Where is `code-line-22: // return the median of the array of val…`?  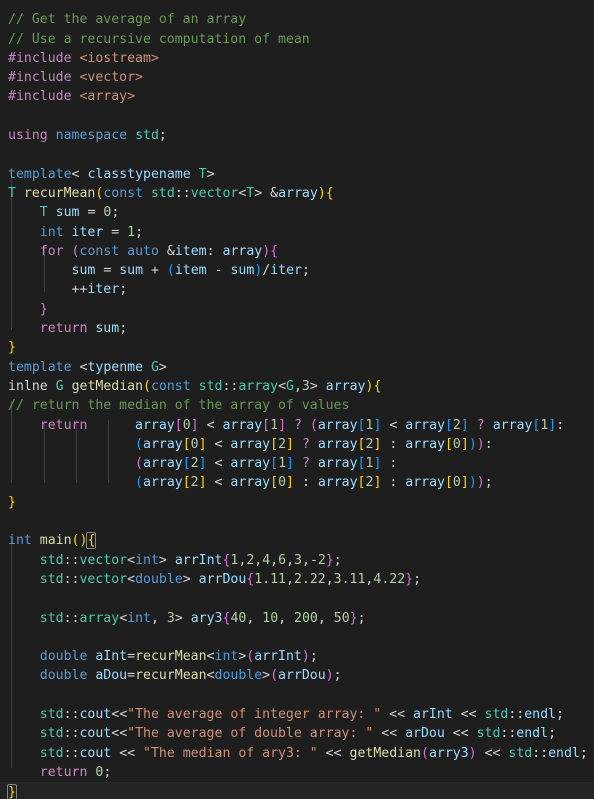
code-line-22: // return the median of the array of val… is located at coordinates (297, 405).